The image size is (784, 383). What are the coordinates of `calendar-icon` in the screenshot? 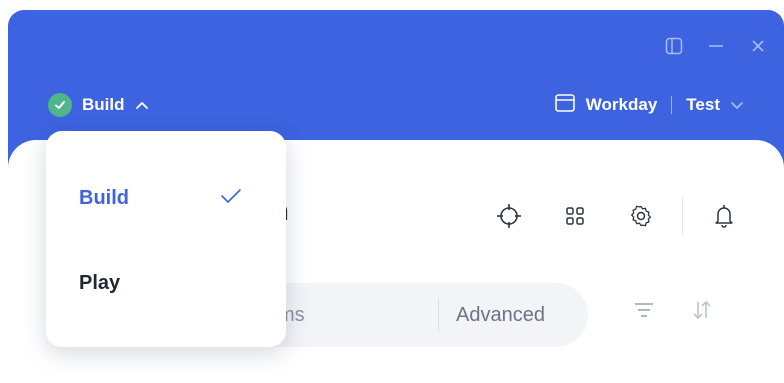 It's located at (565, 105).